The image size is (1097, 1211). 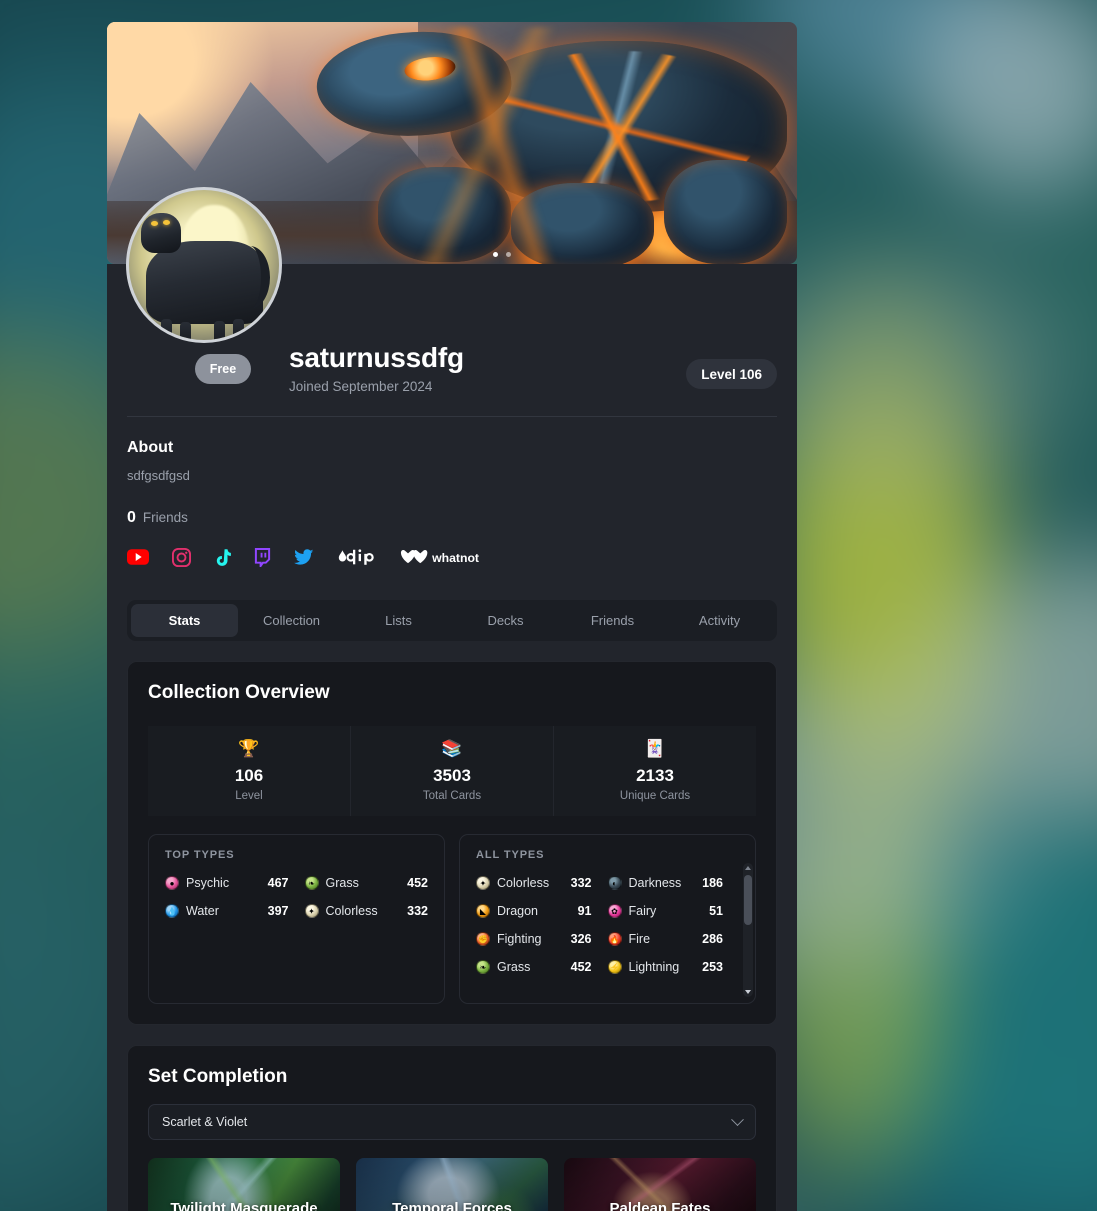 I want to click on chevron-down-icon, so click(x=737, y=1119).